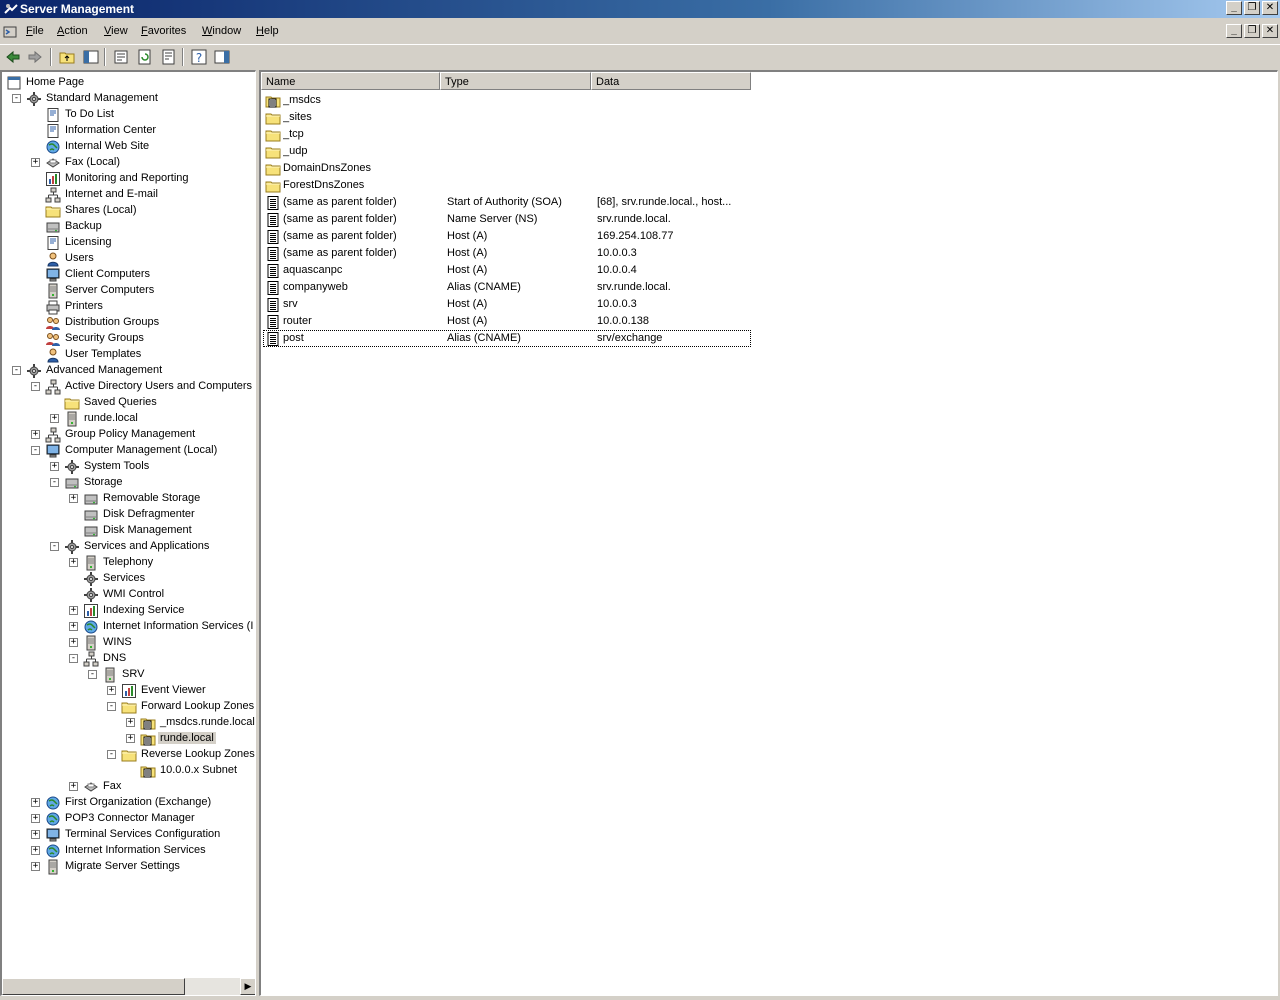  What do you see at coordinates (128, 515) in the screenshot?
I see `tree-item-disk-defragmenter: Disk Defragmenter` at bounding box center [128, 515].